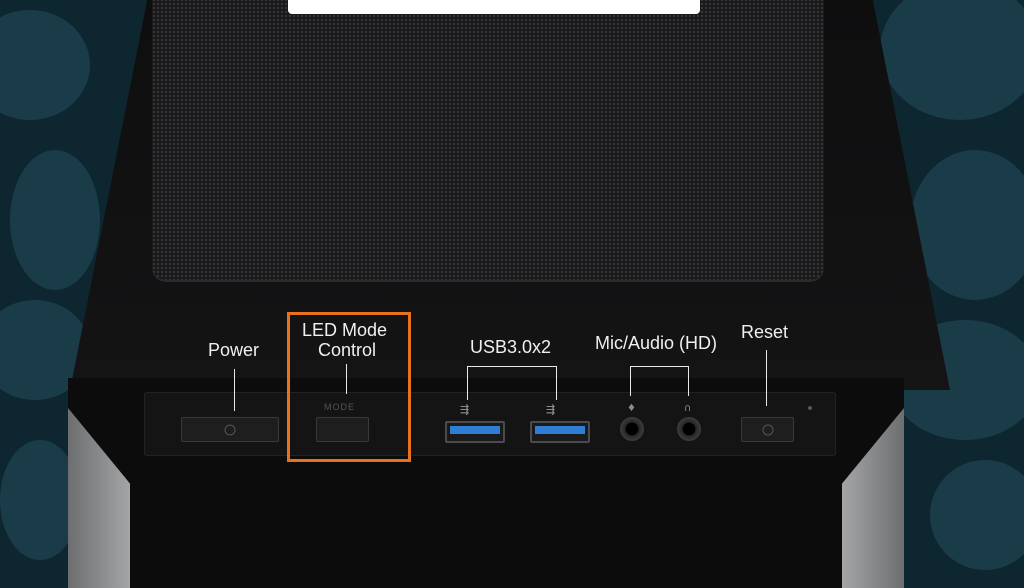 The image size is (1024, 588). I want to click on mic-jack, so click(632, 429).